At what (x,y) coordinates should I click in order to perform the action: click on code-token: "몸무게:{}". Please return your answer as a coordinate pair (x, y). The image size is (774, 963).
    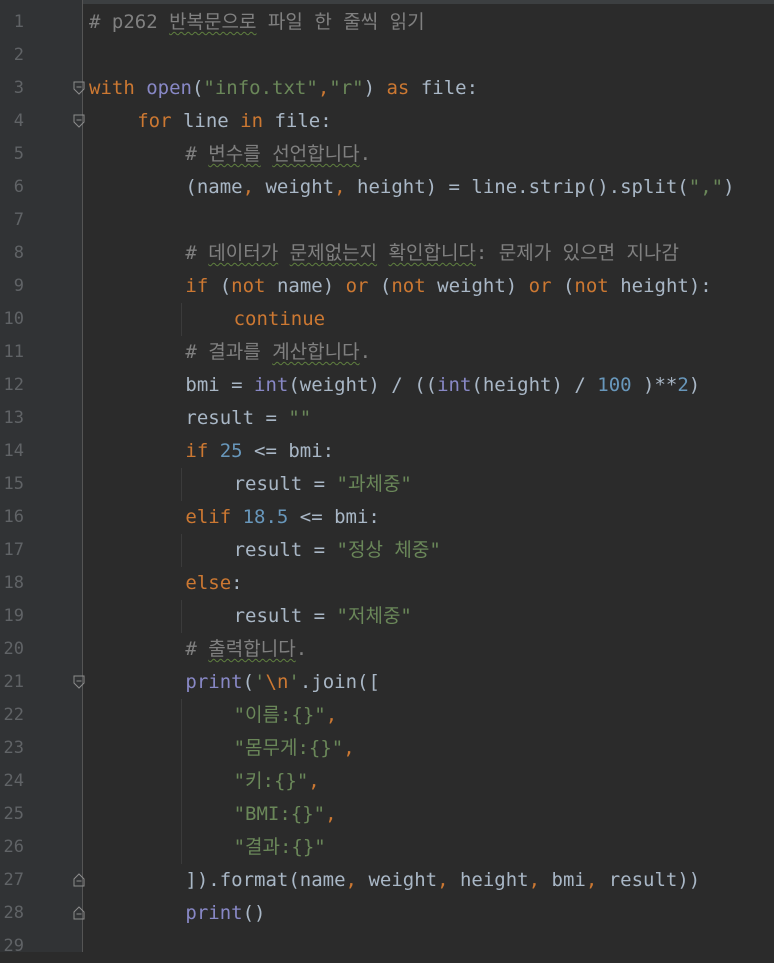
    Looking at the image, I should click on (288, 748).